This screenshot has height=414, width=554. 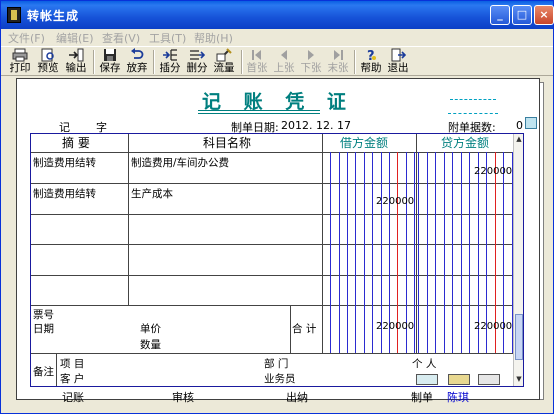 What do you see at coordinates (316, 125) in the screenshot?
I see `voucher-date: 2012. 12. 17` at bounding box center [316, 125].